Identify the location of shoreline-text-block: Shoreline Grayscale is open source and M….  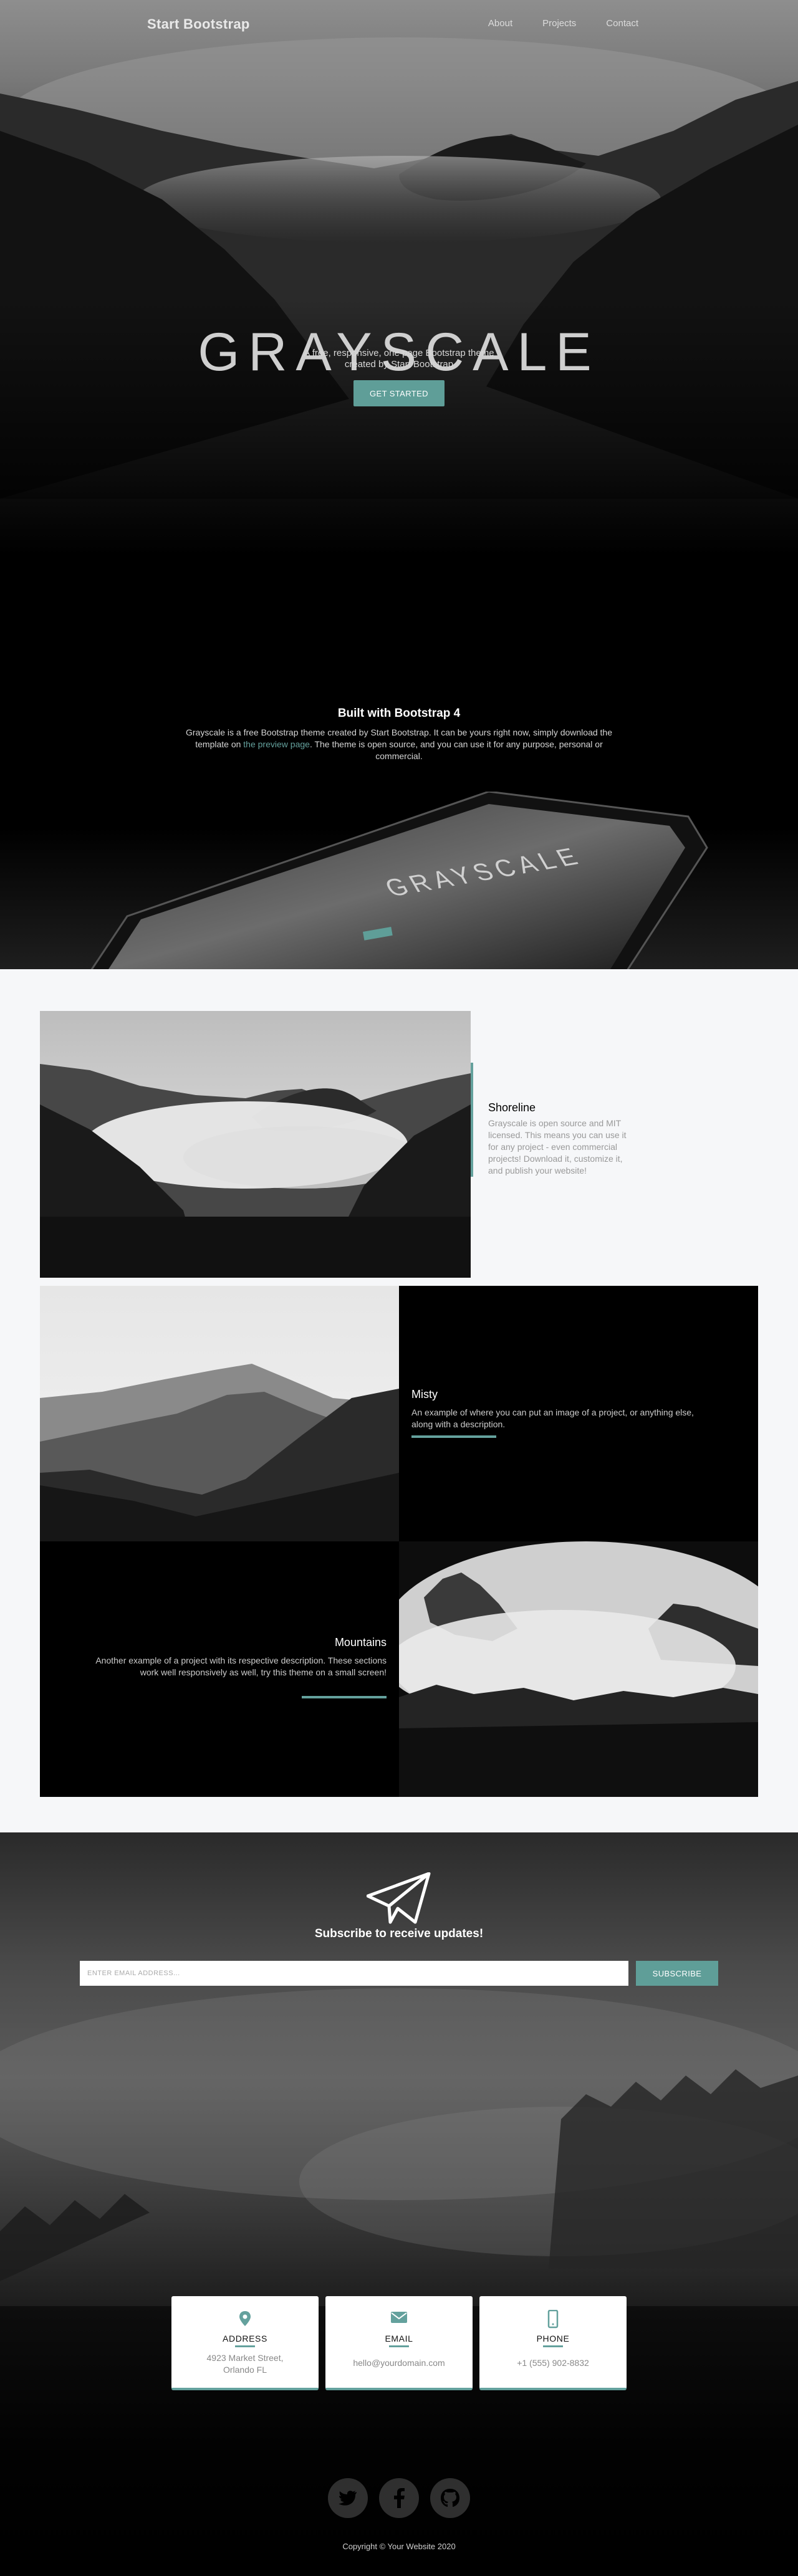
(563, 1120).